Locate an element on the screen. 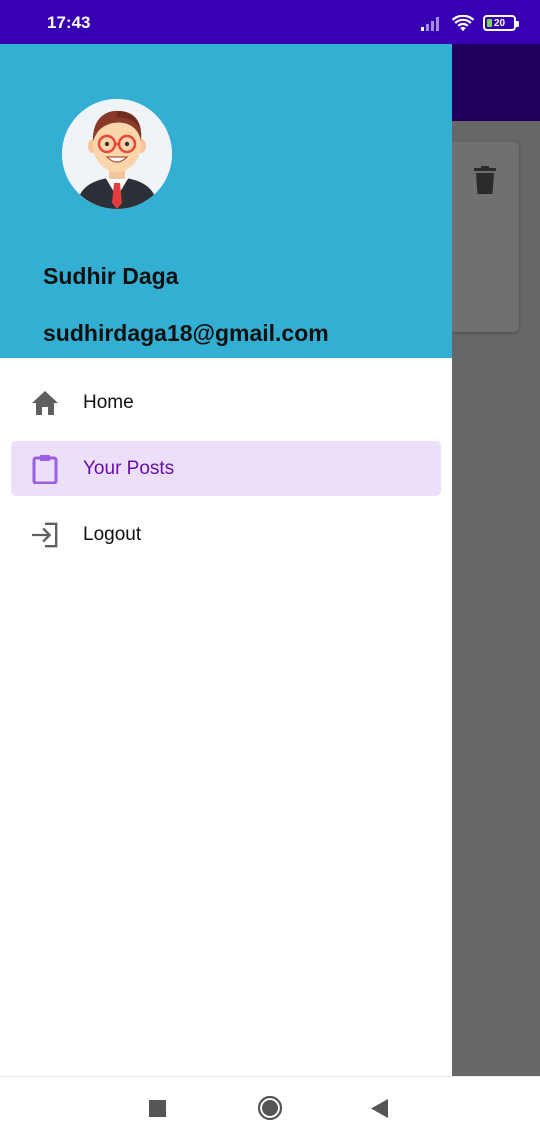 This screenshot has height=1140, width=540. background-toolbar is located at coordinates (496, 82).